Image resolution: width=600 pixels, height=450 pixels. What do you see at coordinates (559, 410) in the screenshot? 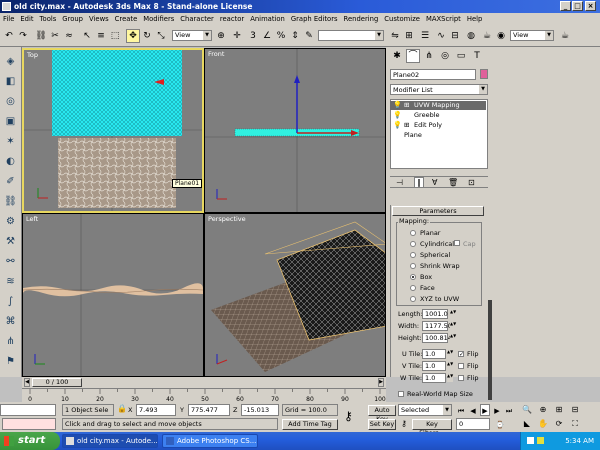
I see `zoom-extents-icon: ⊞` at bounding box center [559, 410].